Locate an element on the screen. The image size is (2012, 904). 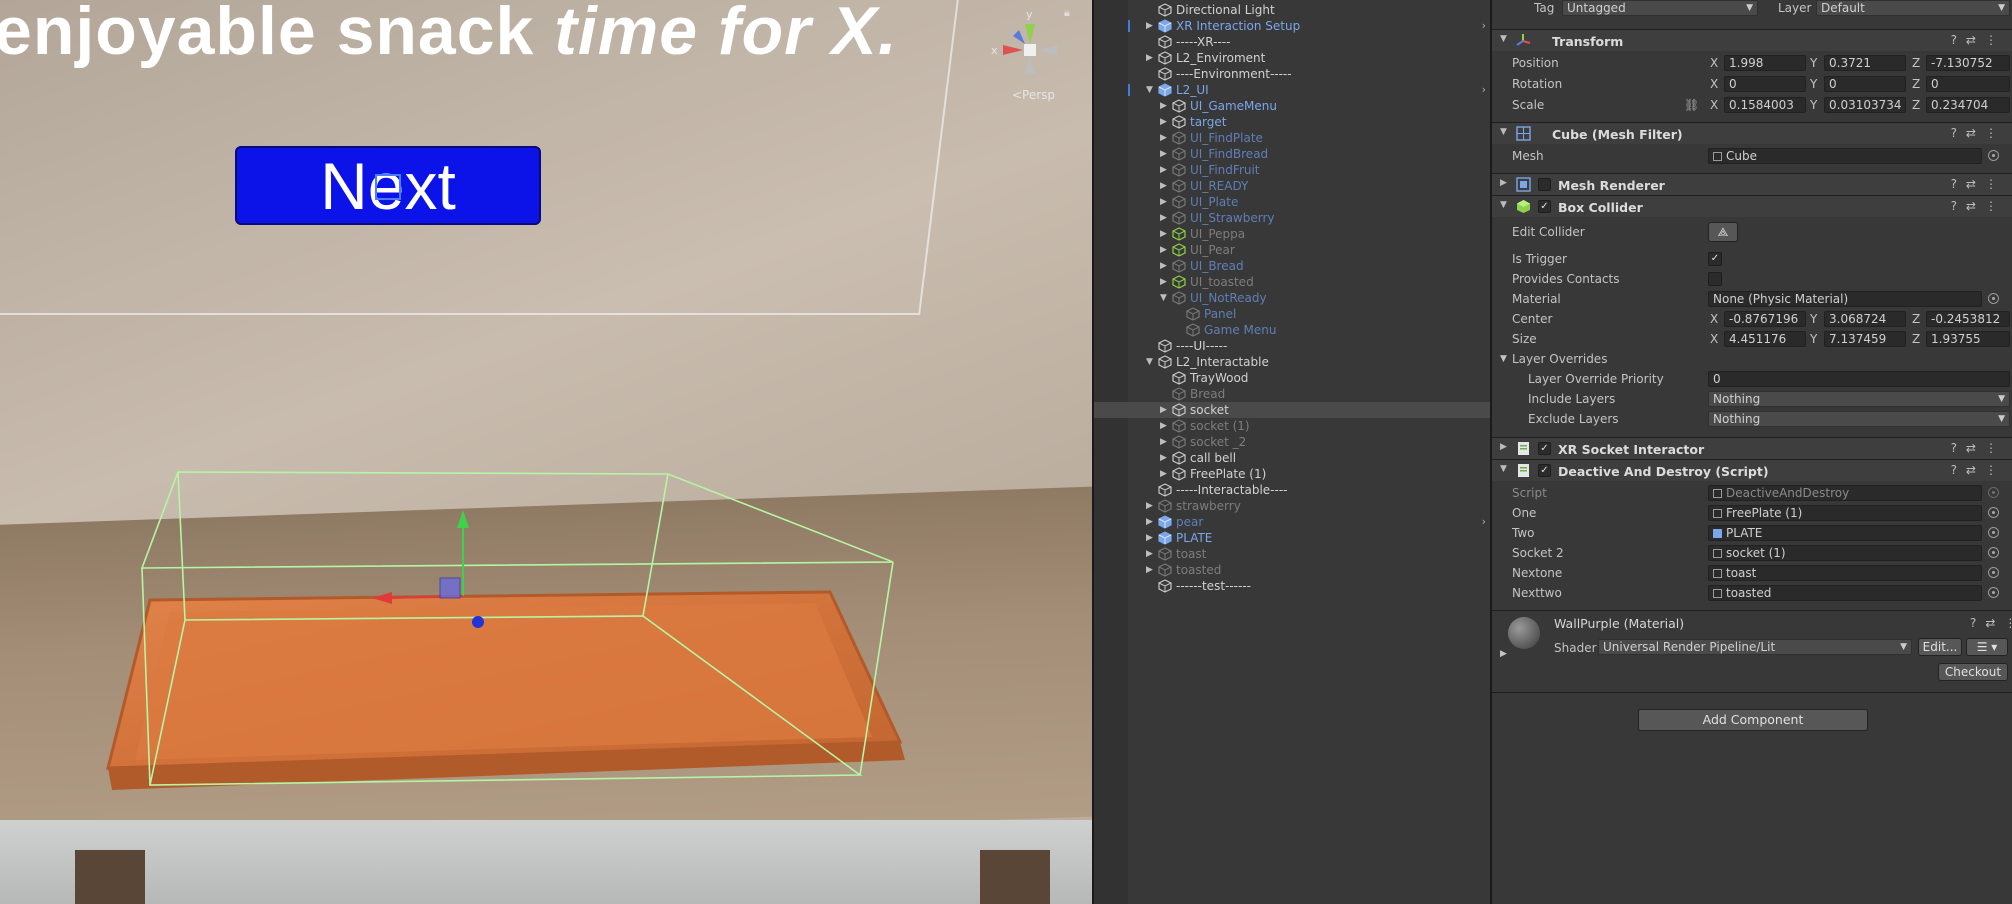
hierarchy-item: ▶ call bell is located at coordinates (1292, 458).